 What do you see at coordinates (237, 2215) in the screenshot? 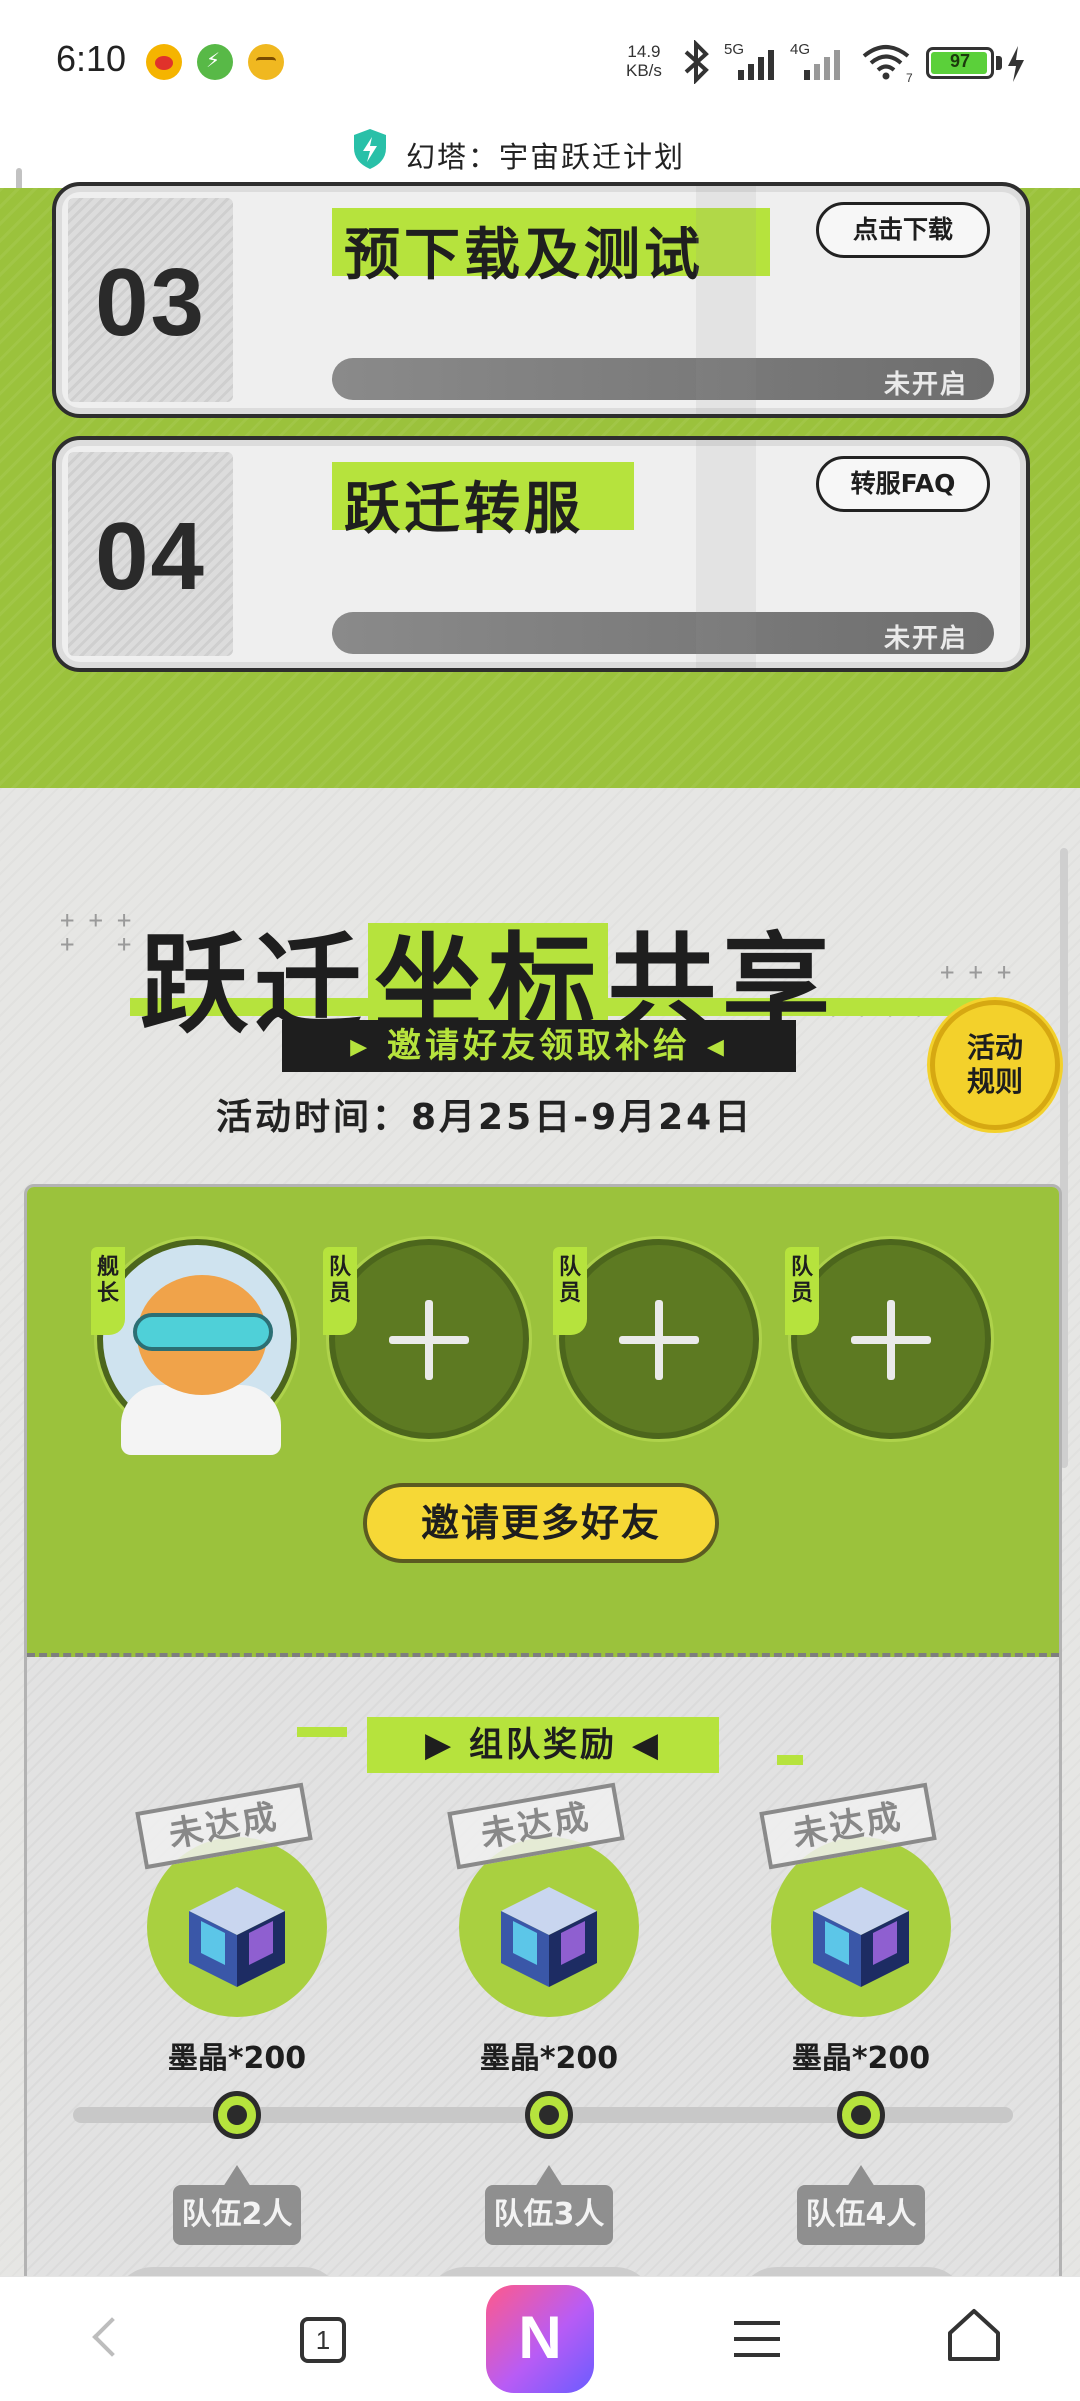
I see `team-size-chip: 队伍2人` at bounding box center [237, 2215].